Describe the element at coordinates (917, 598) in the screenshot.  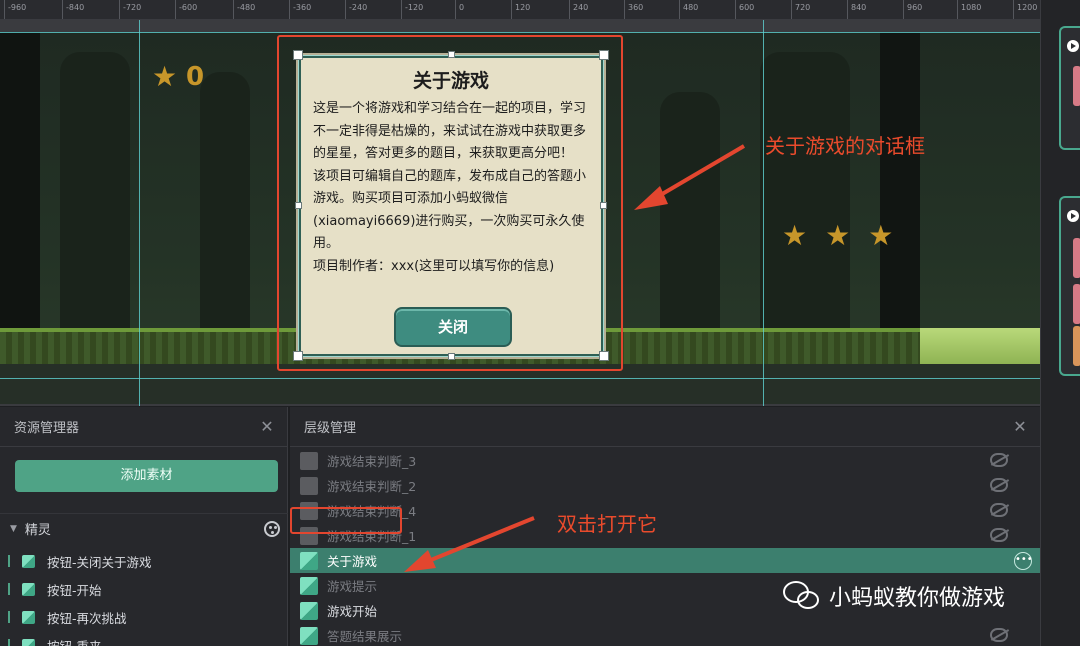
I see `watermark-text: 小蚂蚁教你做游戏` at that location.